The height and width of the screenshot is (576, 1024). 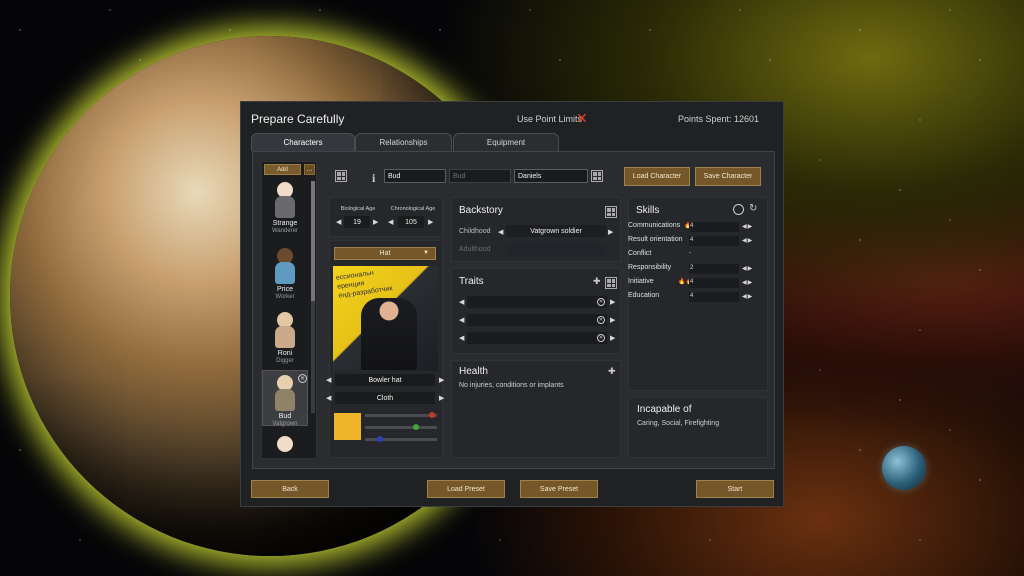 I want to click on character-portrait, so click(x=285, y=394).